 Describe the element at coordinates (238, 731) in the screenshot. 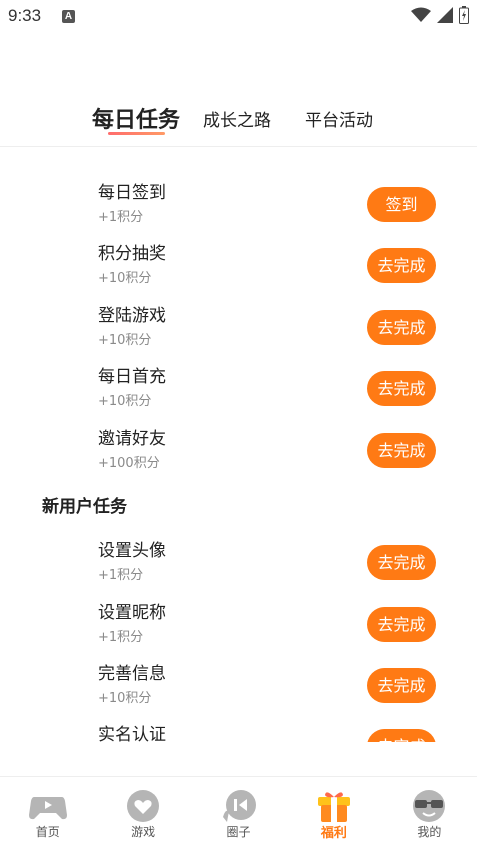

I see `task-row: 实名认证 去完成` at that location.